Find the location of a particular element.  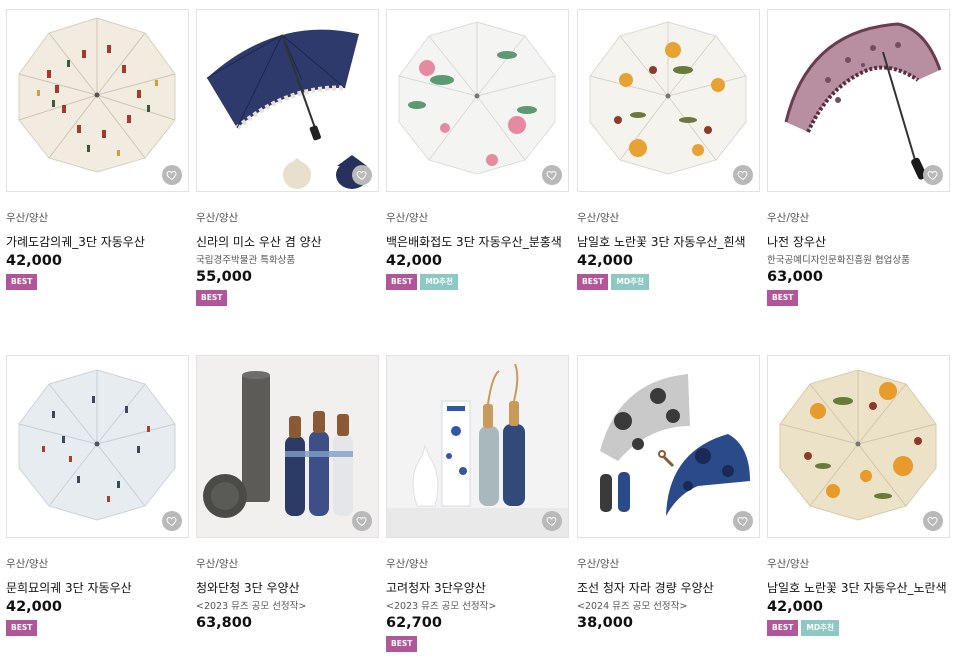

product-name: 남일호 노란꽃 3단 자동우산_흰색 is located at coordinates (668, 241).